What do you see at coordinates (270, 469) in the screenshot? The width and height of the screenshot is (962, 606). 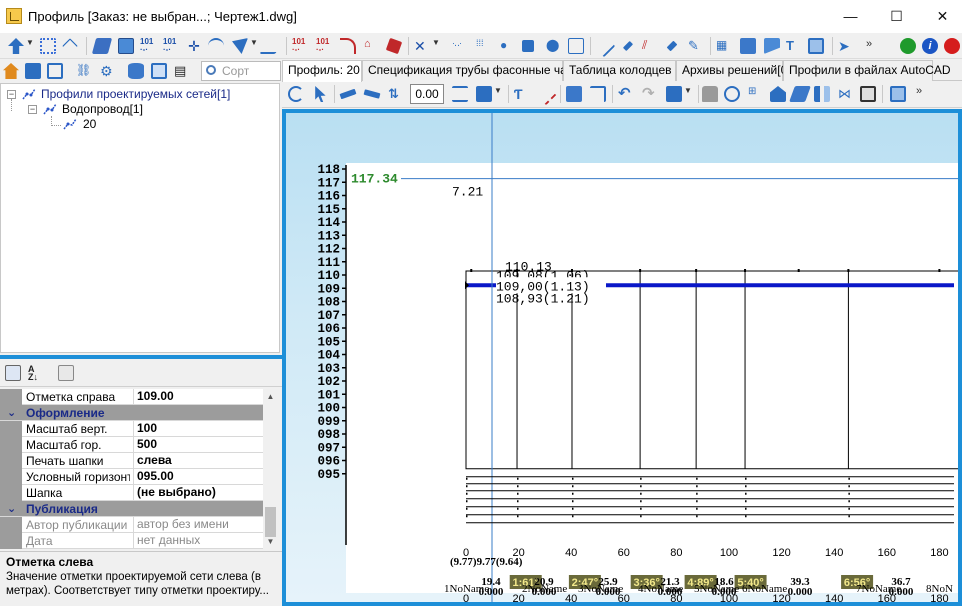 I see `property-scrollbar: ▲ ▼` at bounding box center [270, 469].